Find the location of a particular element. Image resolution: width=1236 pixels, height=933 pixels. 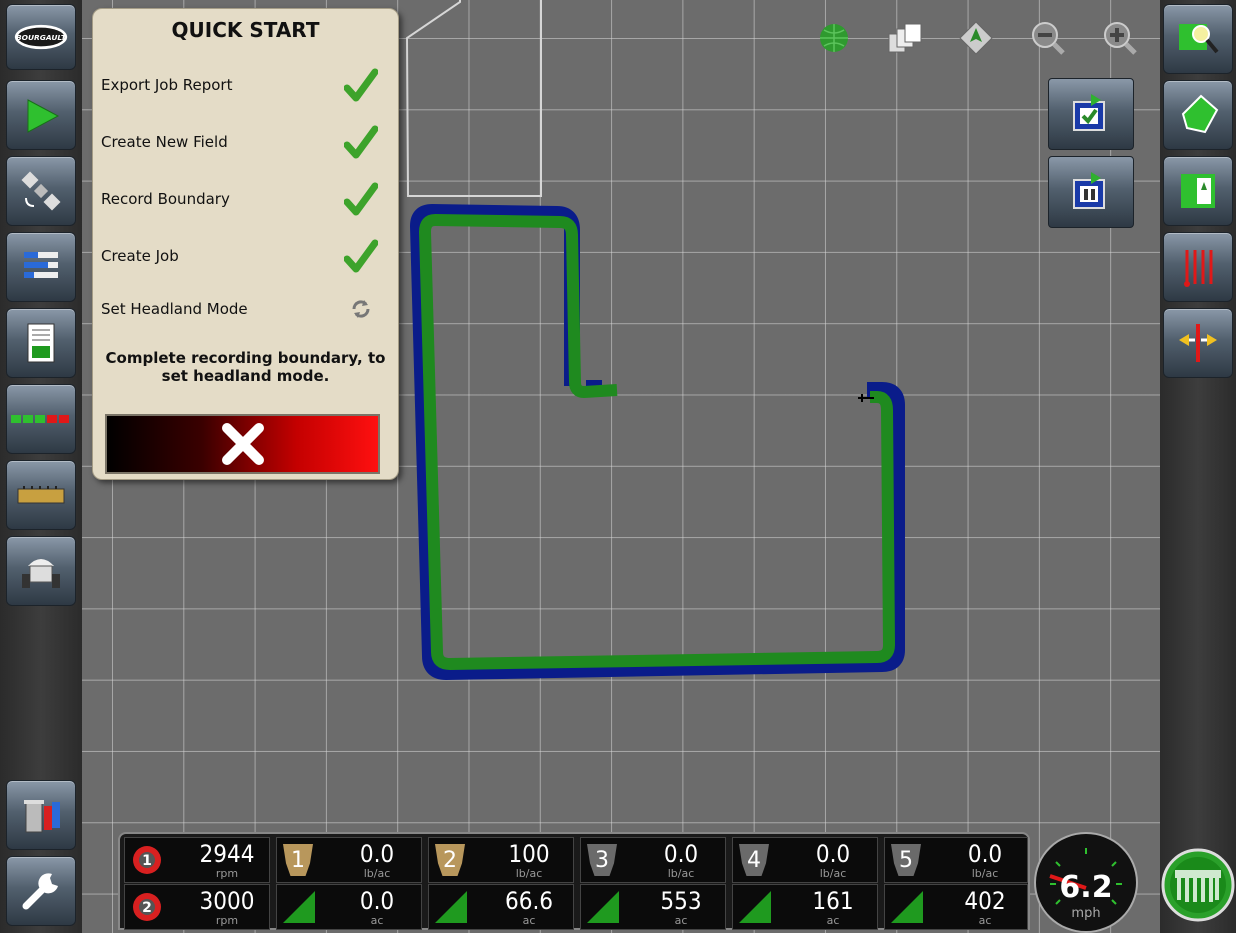

product-1-rate: 0.0 is located at coordinates (377, 854).